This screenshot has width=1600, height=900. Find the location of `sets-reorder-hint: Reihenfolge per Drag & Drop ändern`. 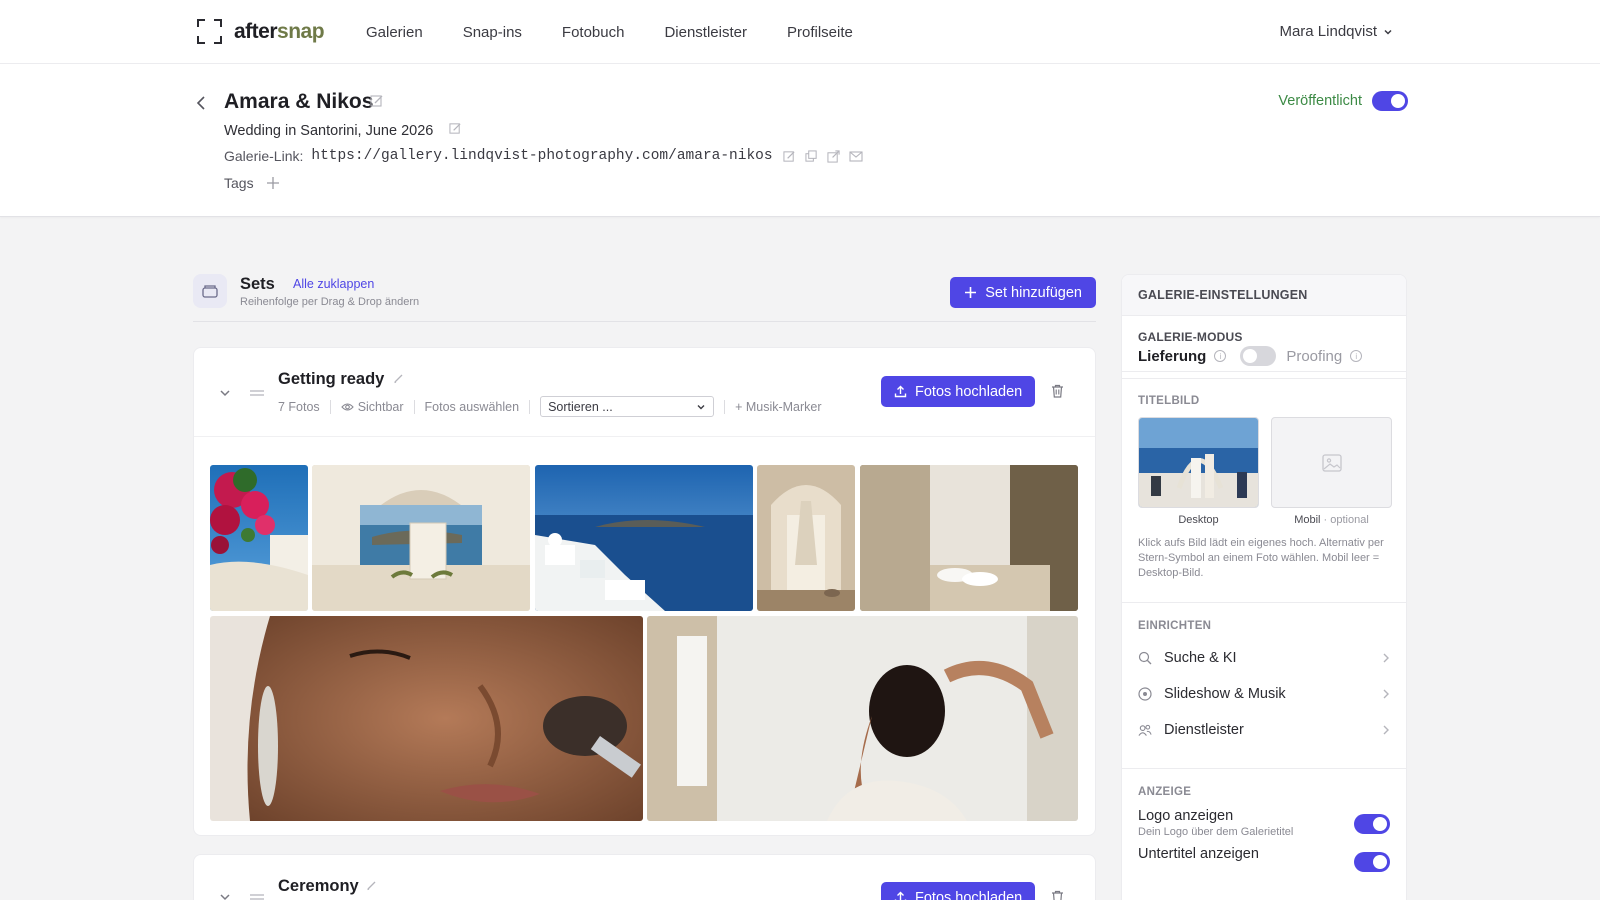

sets-reorder-hint: Reihenfolge per Drag & Drop ändern is located at coordinates (330, 302).